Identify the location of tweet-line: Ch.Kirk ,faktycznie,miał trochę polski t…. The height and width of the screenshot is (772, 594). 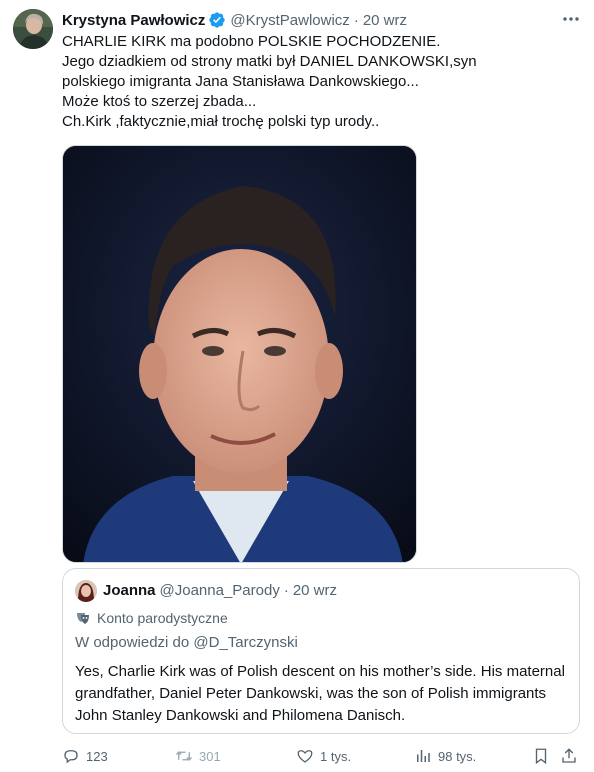
(221, 121).